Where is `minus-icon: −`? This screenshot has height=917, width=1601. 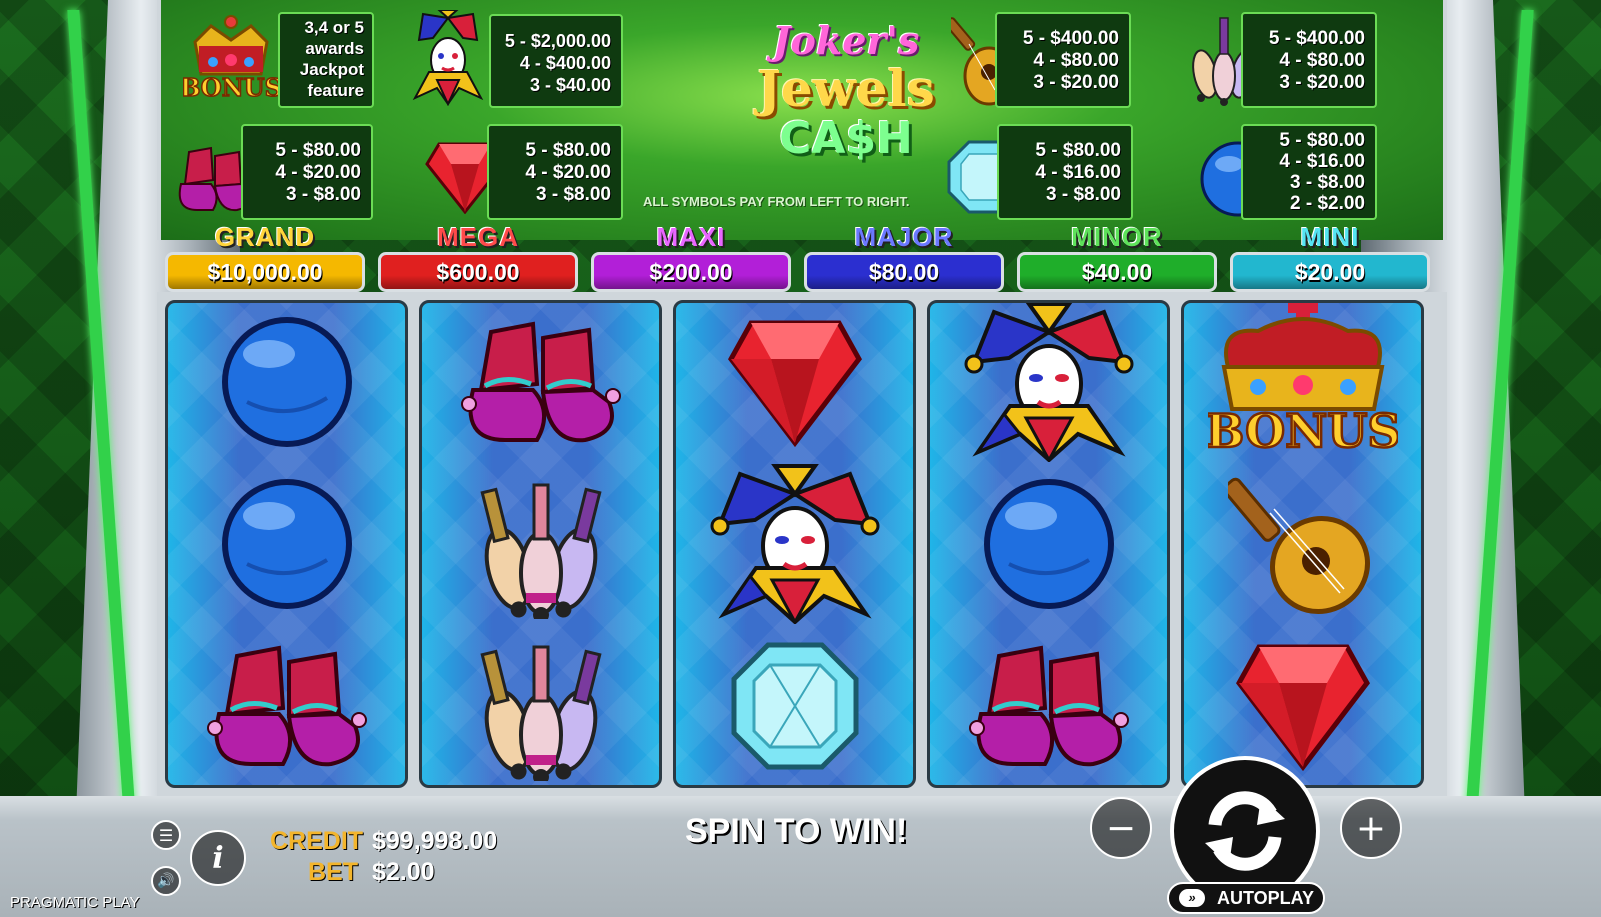 minus-icon: − is located at coordinates (1121, 828).